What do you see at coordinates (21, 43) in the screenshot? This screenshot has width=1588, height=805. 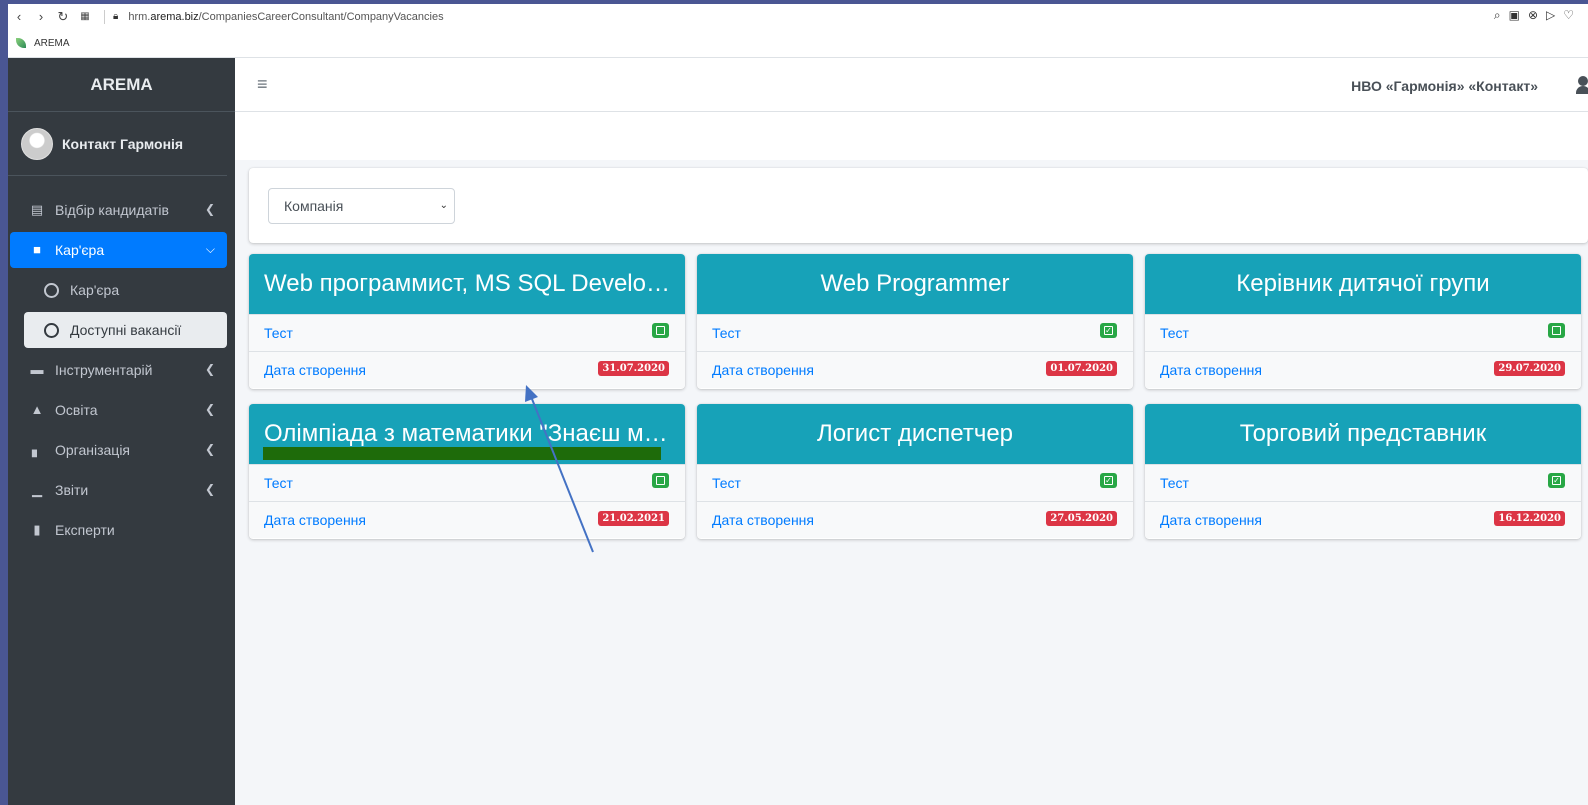 I see `leaf-icon` at bounding box center [21, 43].